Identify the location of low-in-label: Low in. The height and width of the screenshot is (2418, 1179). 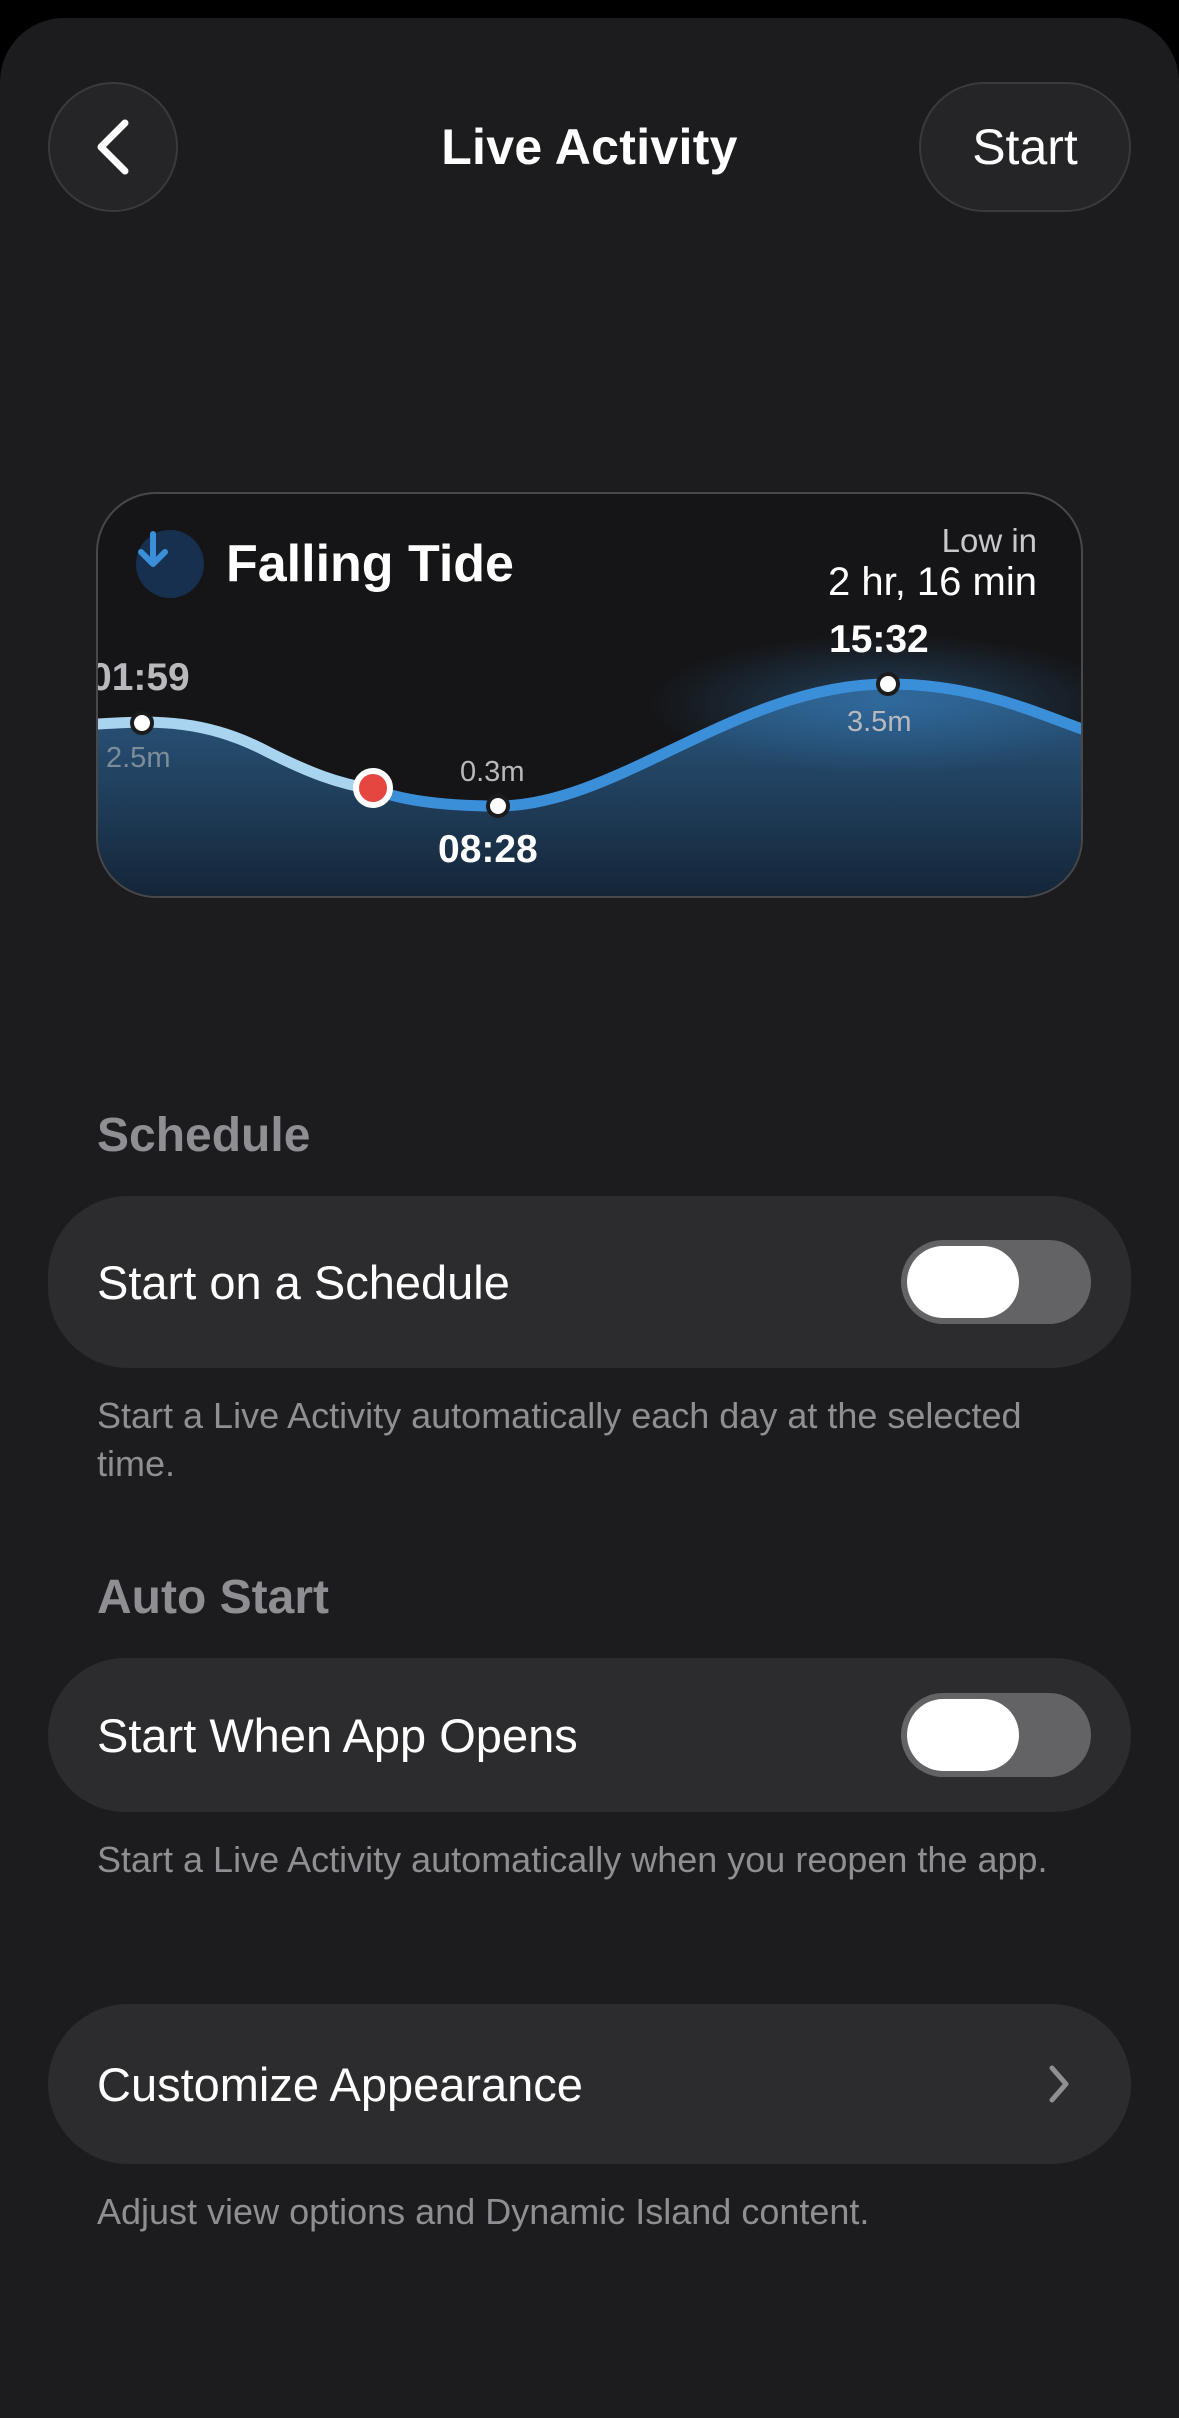
(989, 540).